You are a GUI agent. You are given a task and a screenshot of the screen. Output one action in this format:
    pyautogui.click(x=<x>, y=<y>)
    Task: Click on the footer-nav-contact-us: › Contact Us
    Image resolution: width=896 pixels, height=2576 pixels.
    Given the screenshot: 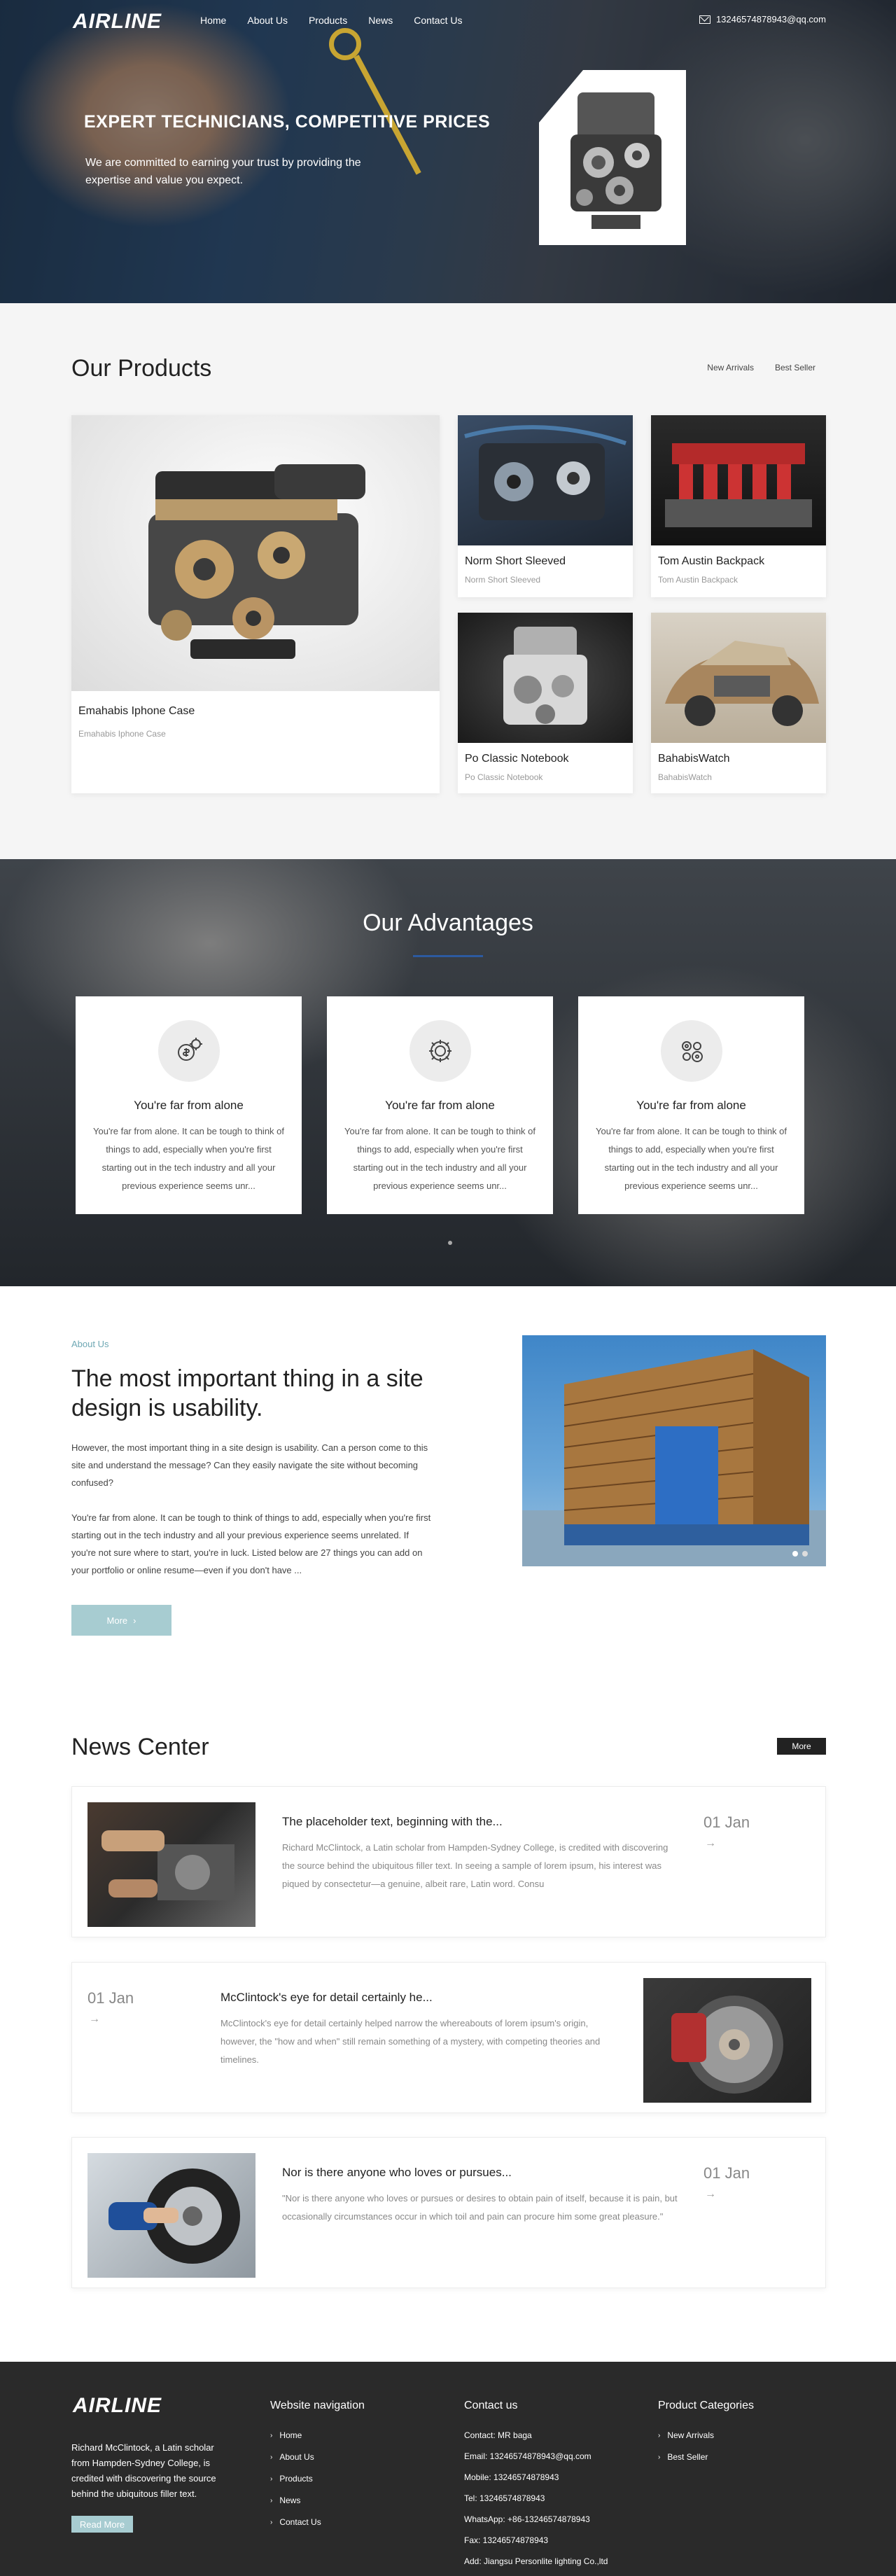 What is the action you would take?
    pyautogui.click(x=317, y=2522)
    